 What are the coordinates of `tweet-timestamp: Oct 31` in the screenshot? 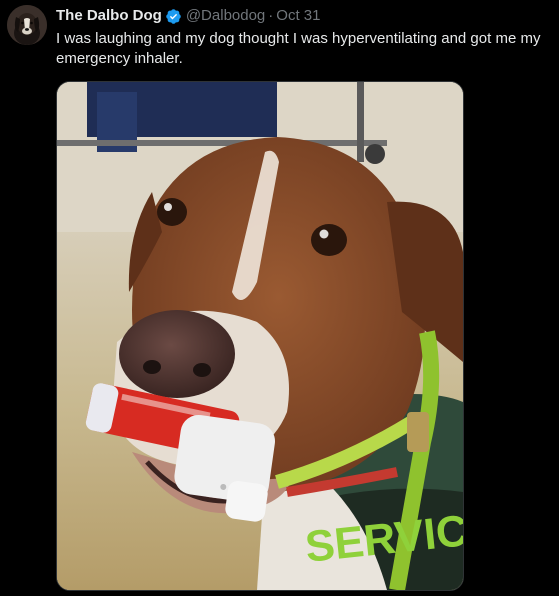 It's located at (298, 16).